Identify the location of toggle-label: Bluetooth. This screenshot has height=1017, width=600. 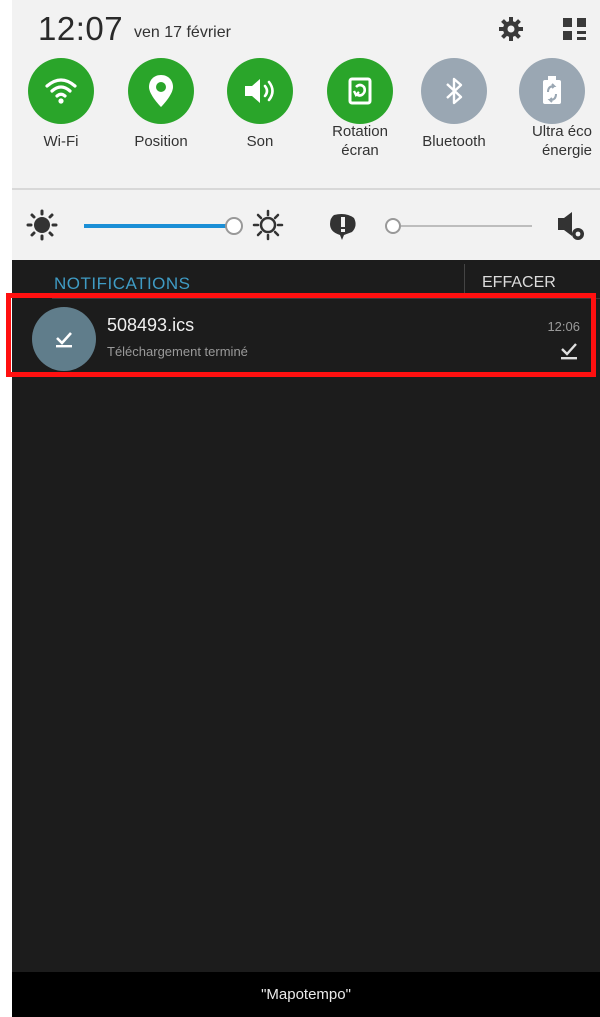
(454, 141).